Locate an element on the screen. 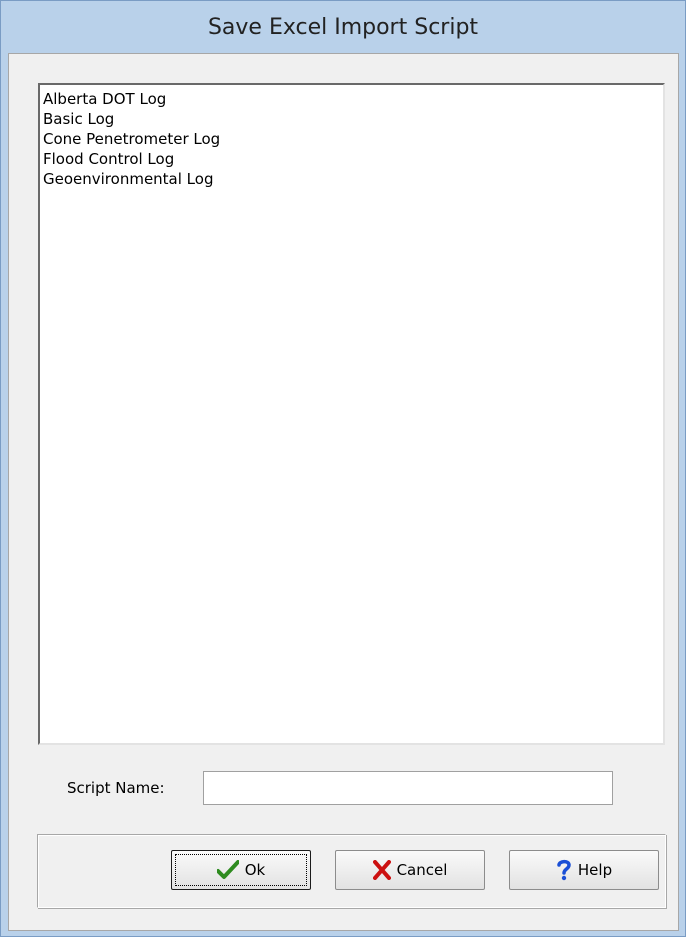  script-name-input is located at coordinates (408, 788).